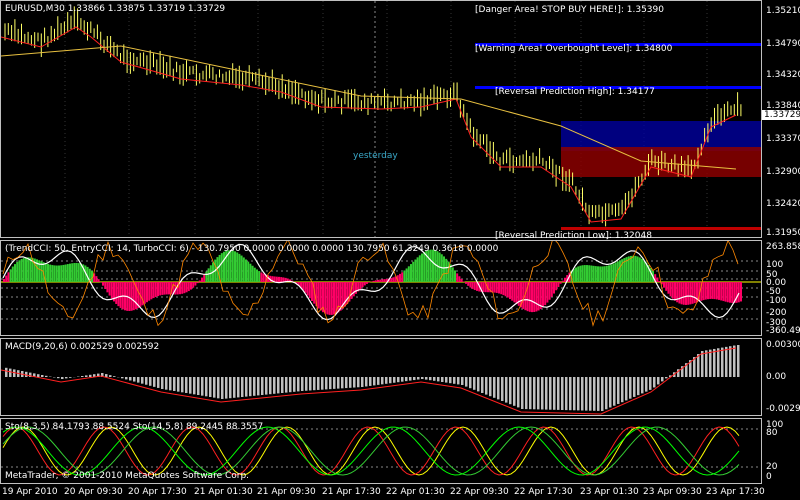  What do you see at coordinates (781, 451) in the screenshot?
I see `stochastic-scale: 100 80 20 0` at bounding box center [781, 451].